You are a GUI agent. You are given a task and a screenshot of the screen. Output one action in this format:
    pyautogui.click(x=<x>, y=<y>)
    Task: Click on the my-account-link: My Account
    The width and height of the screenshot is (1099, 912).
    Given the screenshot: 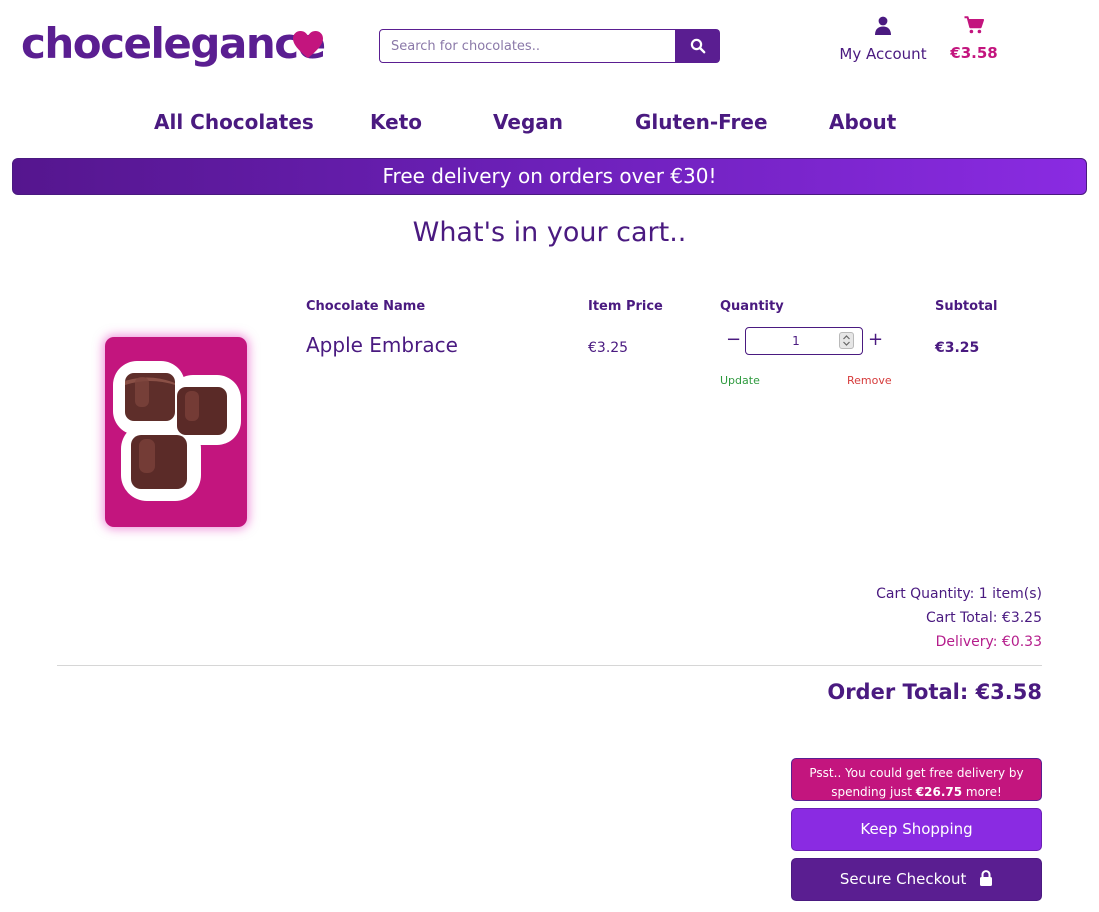 What is the action you would take?
    pyautogui.click(x=883, y=39)
    